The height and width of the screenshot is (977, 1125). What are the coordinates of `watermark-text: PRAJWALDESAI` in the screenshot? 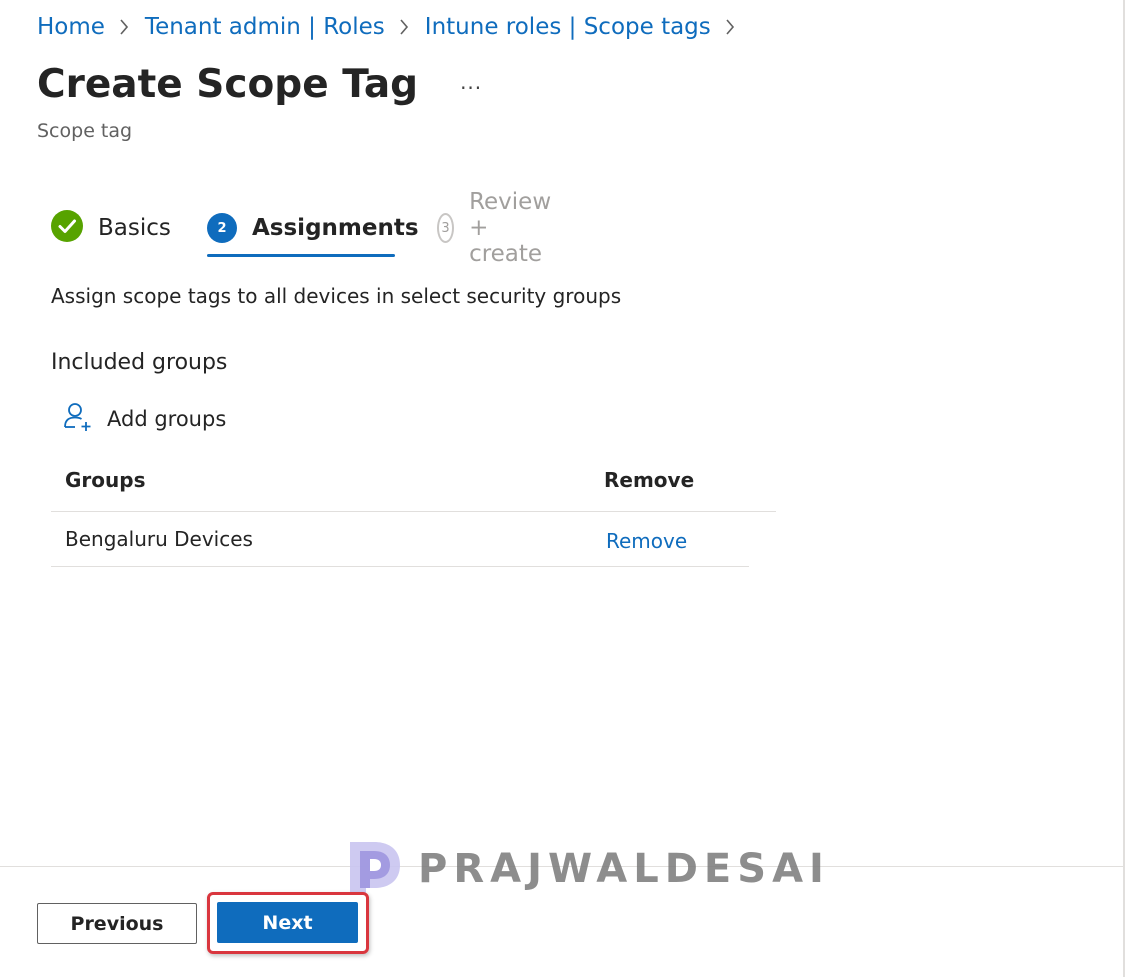 It's located at (624, 869).